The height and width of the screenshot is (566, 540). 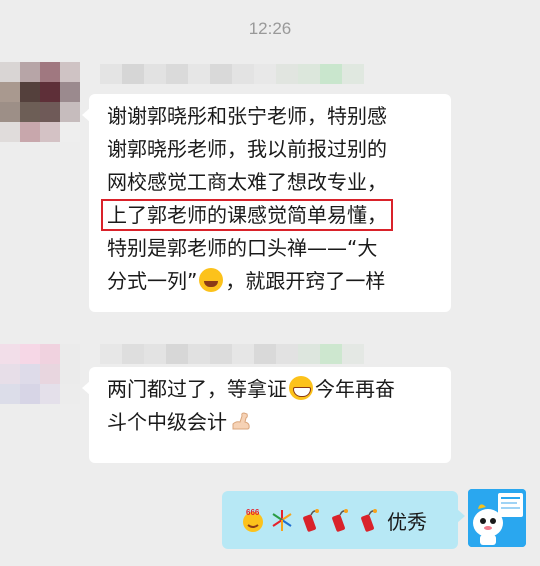 I want to click on 666-icon: 666, so click(x=253, y=520).